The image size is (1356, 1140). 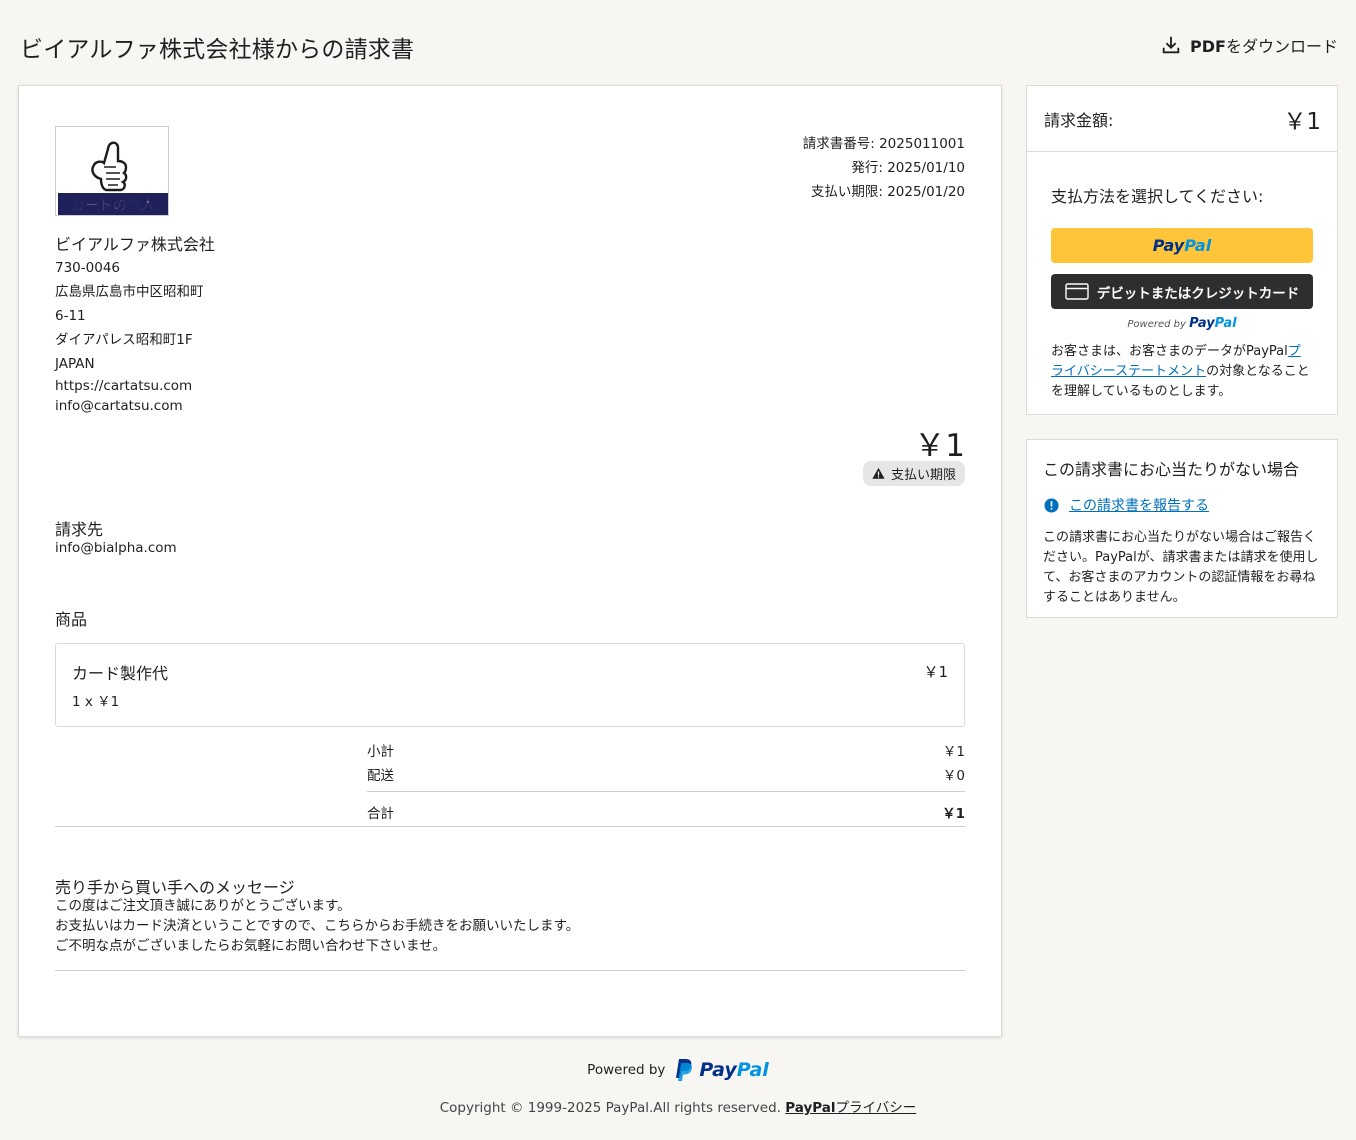 What do you see at coordinates (883, 144) in the screenshot?
I see `invoice-number: 請求書番号: 2025011001` at bounding box center [883, 144].